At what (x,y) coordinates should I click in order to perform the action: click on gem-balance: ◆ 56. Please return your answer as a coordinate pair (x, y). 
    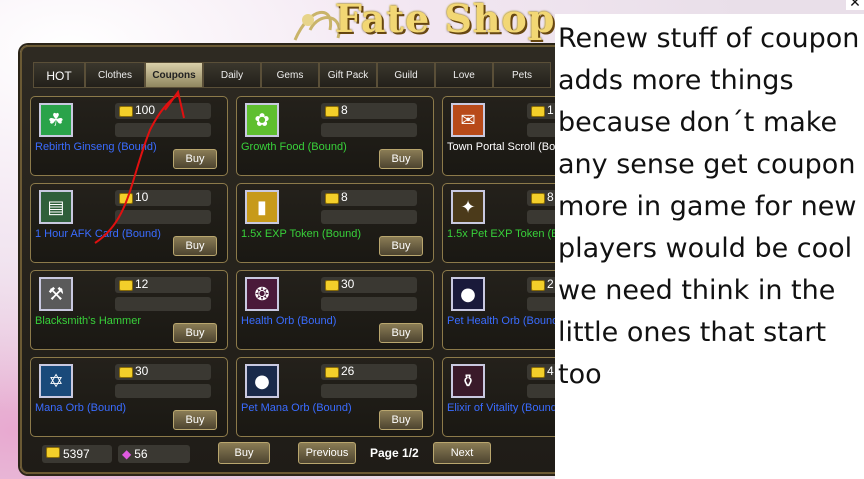
    Looking at the image, I should click on (154, 454).